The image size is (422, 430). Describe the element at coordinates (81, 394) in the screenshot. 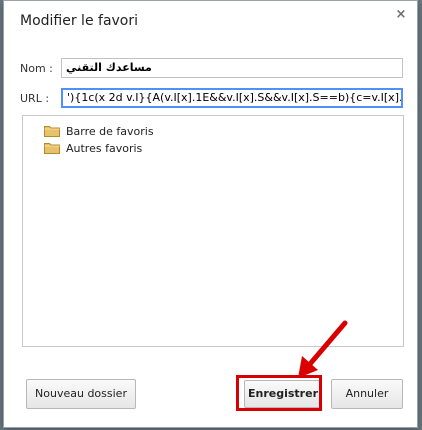

I see `new-folder-button: Nouveau dossier` at that location.